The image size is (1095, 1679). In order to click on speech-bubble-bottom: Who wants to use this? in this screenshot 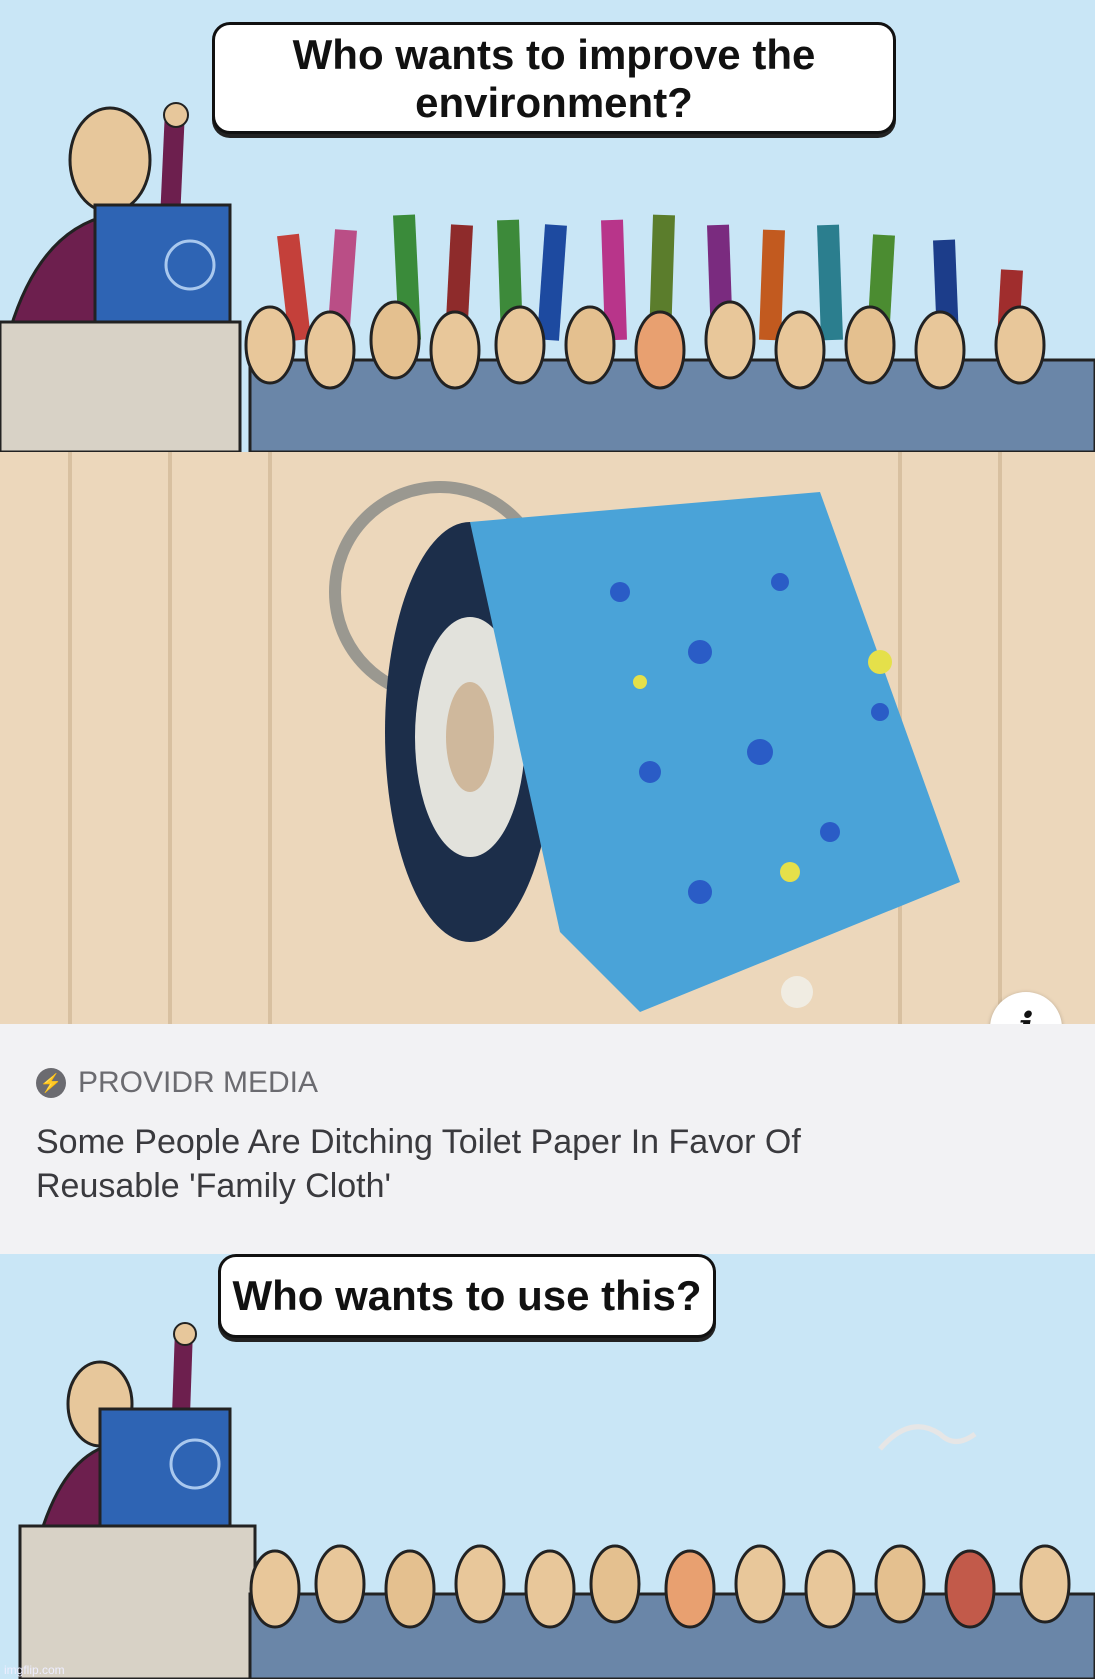, I will do `click(467, 1296)`.